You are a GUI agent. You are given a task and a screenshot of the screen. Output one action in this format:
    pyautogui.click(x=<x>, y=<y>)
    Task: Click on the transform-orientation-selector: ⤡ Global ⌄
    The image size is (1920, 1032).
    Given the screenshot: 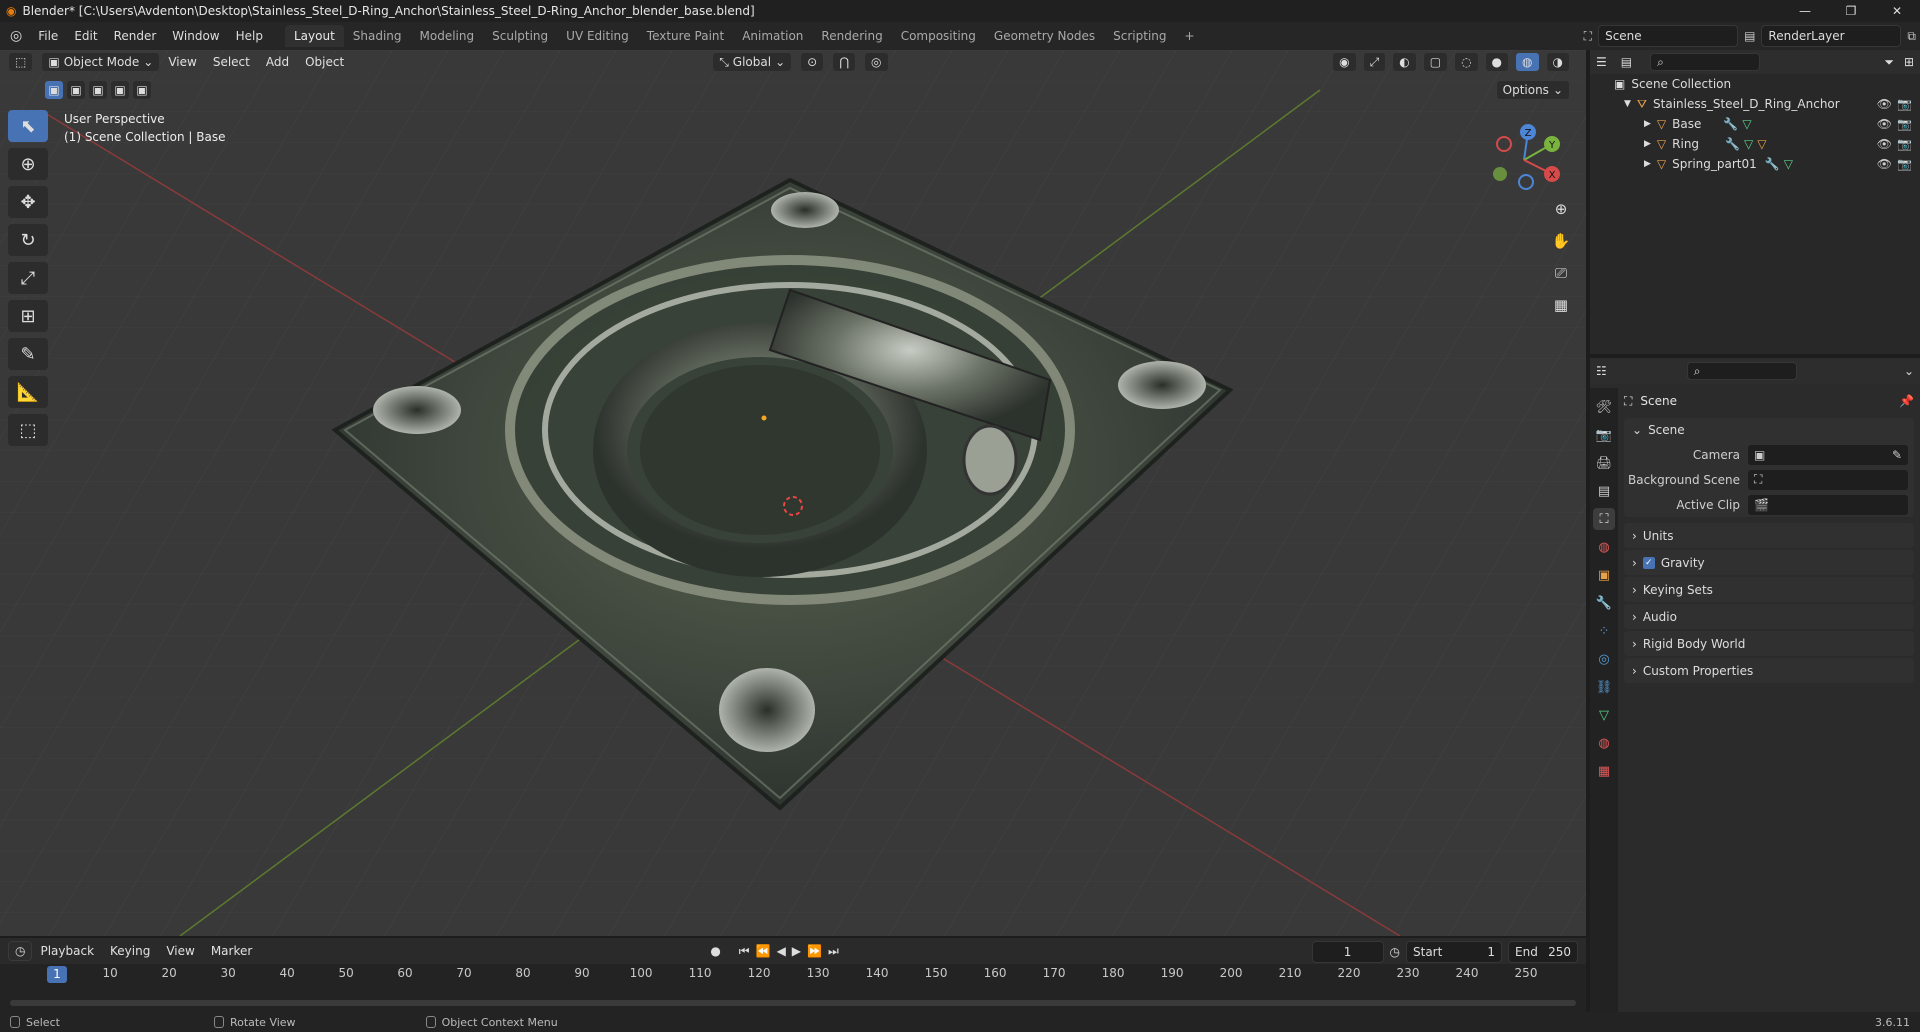 What is the action you would take?
    pyautogui.click(x=752, y=62)
    